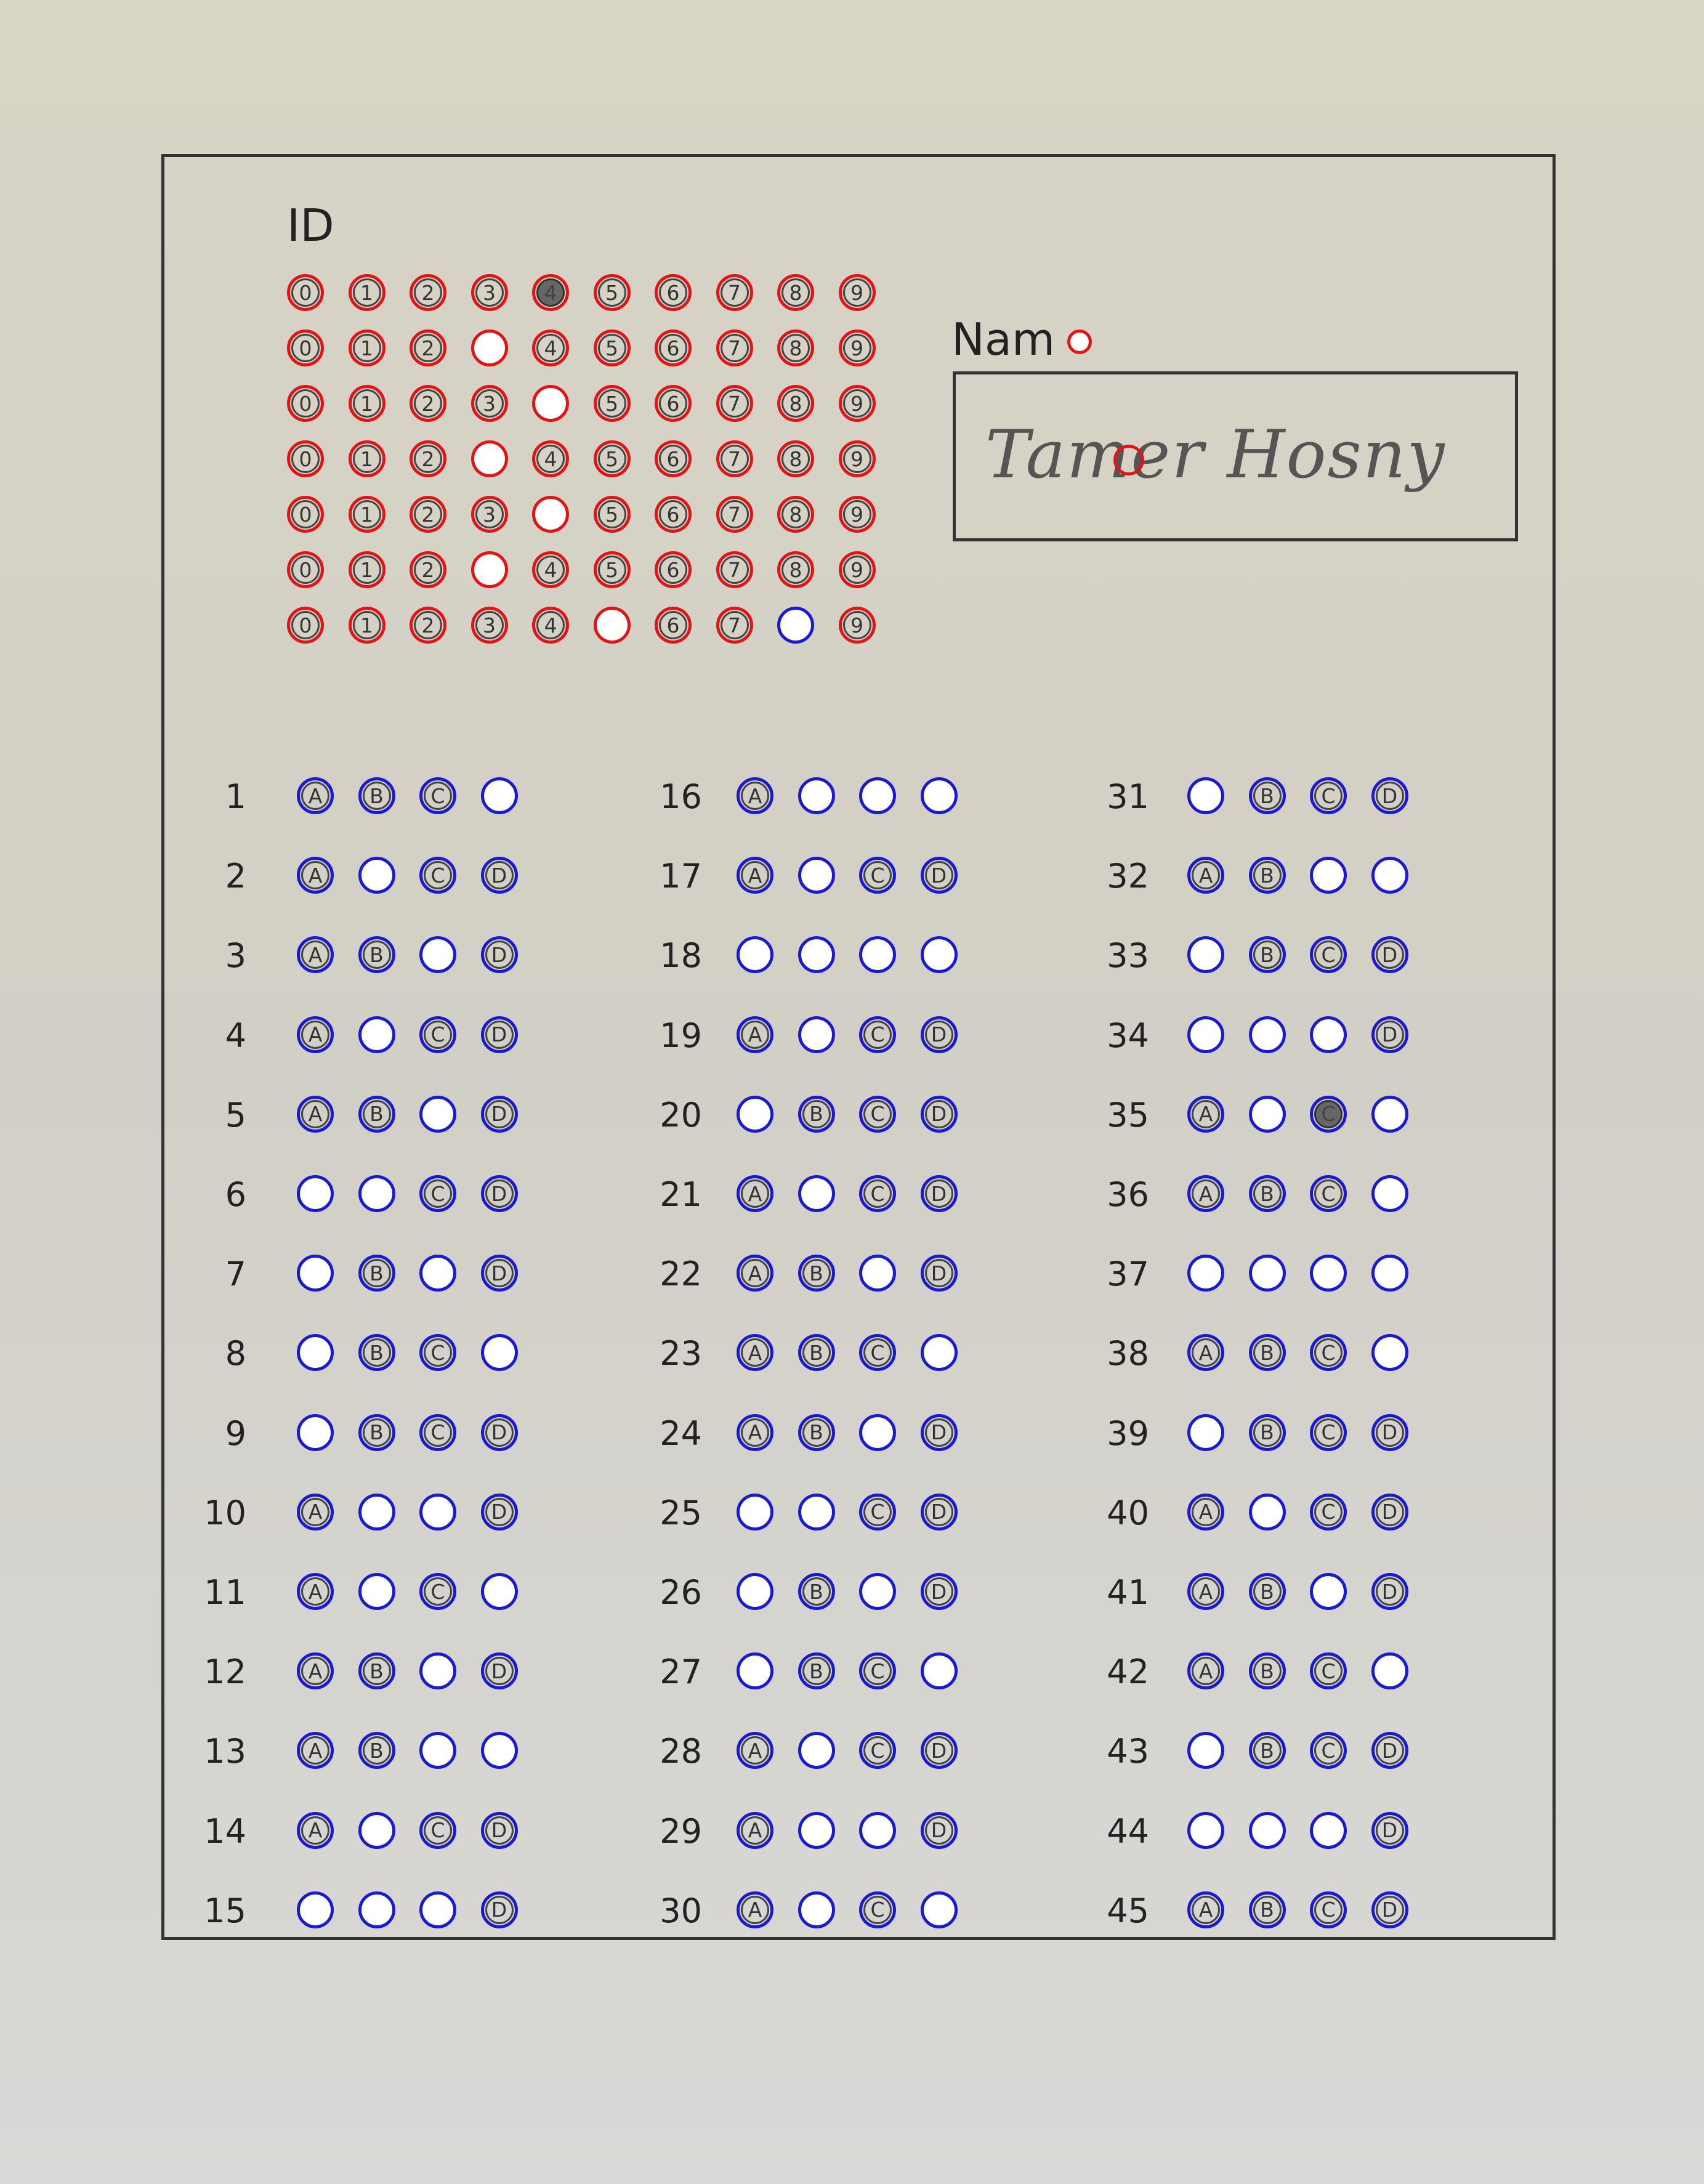 Image resolution: width=1704 pixels, height=2184 pixels. Describe the element at coordinates (489, 625) in the screenshot. I see `id-bubble-7-3: 3` at that location.